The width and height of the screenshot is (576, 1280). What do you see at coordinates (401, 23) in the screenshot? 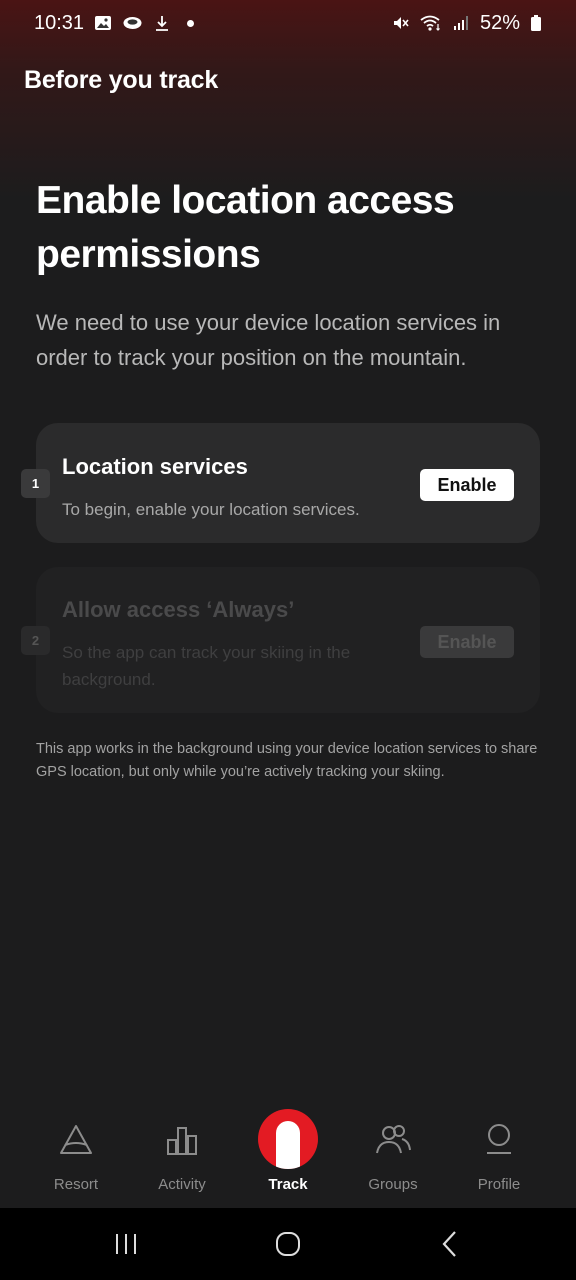
I see `mute-icon` at bounding box center [401, 23].